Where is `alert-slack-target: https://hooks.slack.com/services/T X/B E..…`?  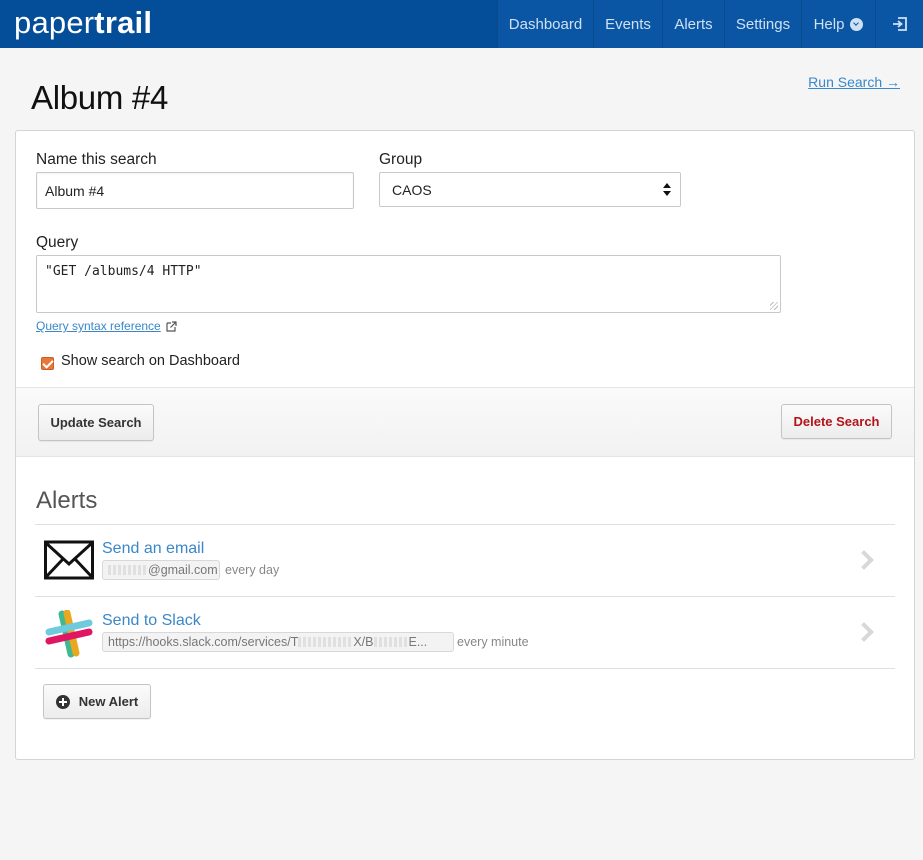 alert-slack-target: https://hooks.slack.com/services/T X/B E..… is located at coordinates (278, 642).